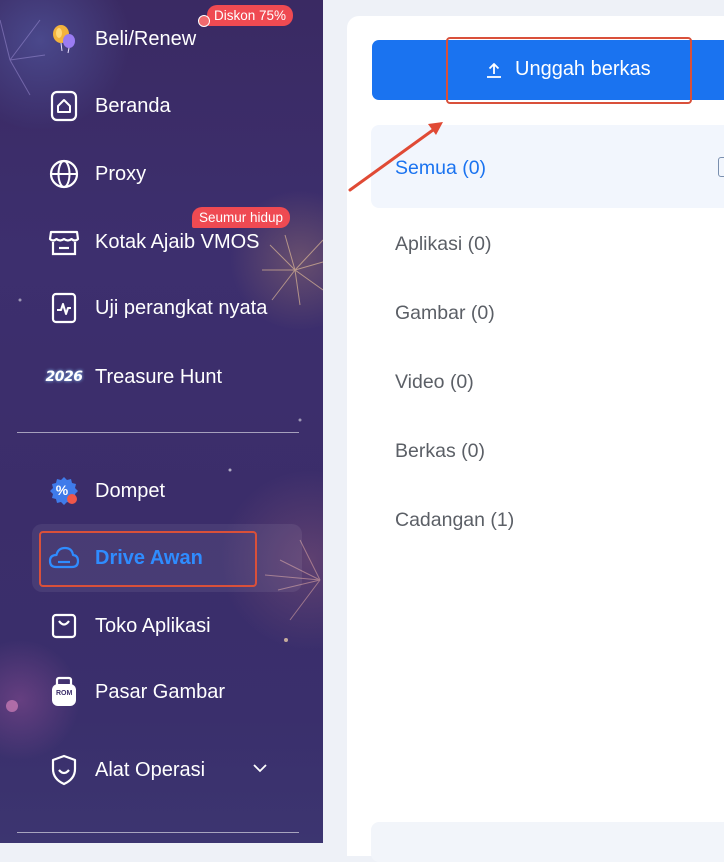  Describe the element at coordinates (64, 770) in the screenshot. I see `shield-icon` at that location.